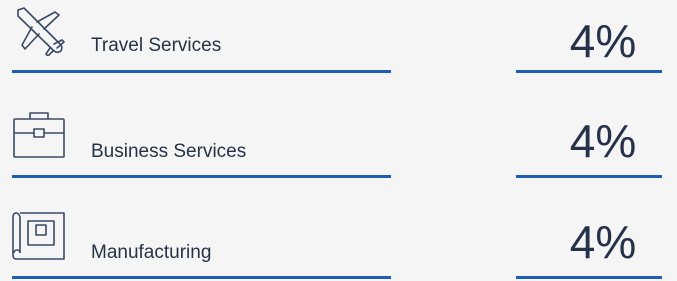  What do you see at coordinates (39, 135) in the screenshot?
I see `briefcase-icon` at bounding box center [39, 135].